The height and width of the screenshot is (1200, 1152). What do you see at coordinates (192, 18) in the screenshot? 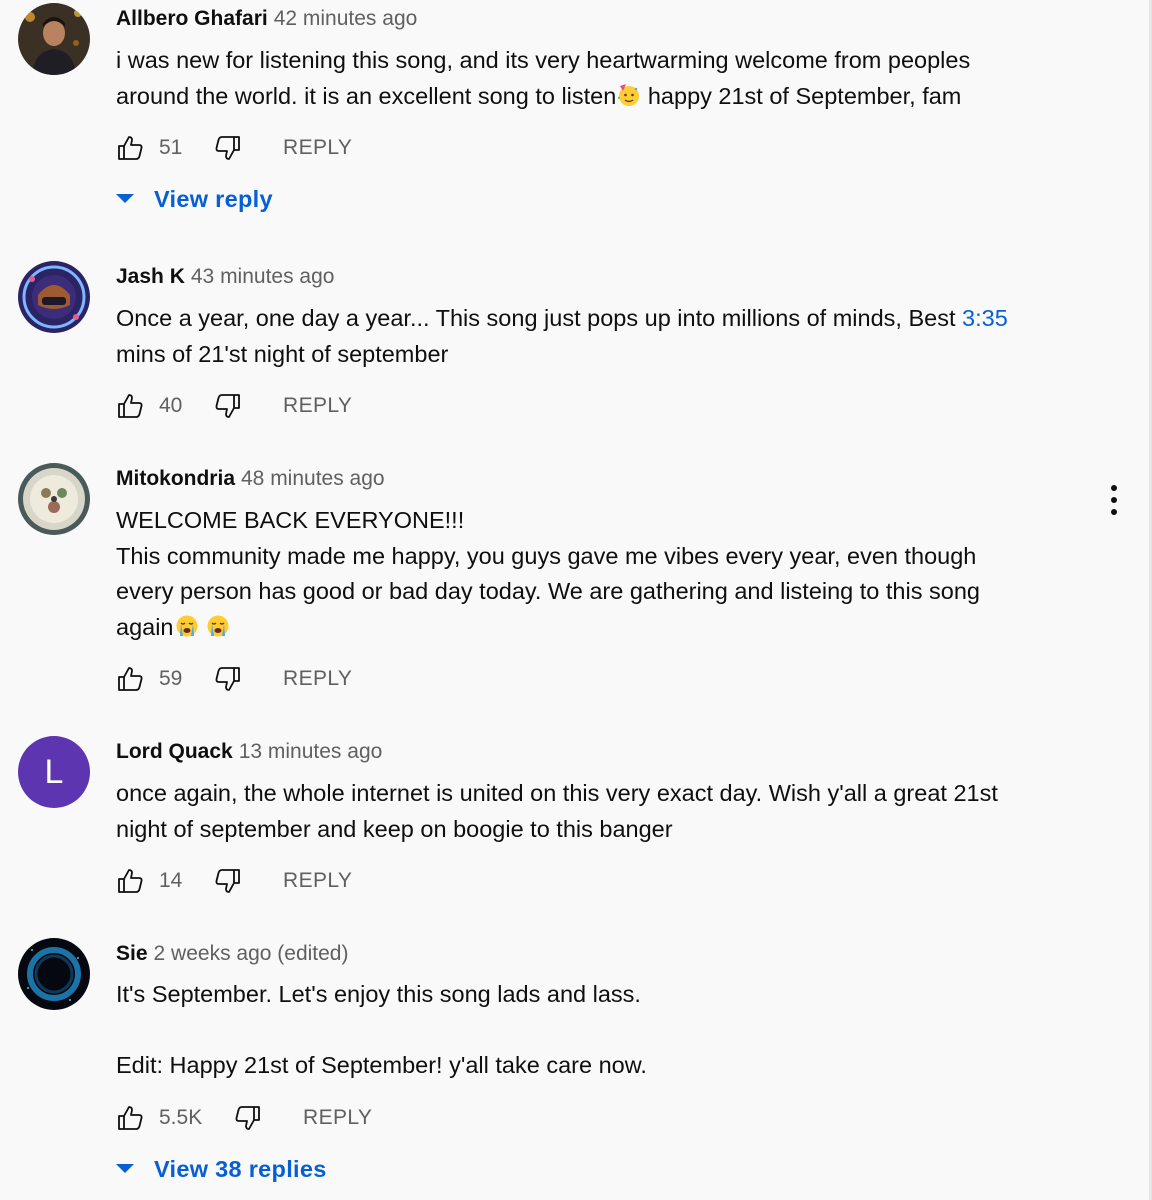
I see `author-name: Allbero Ghafari` at bounding box center [192, 18].